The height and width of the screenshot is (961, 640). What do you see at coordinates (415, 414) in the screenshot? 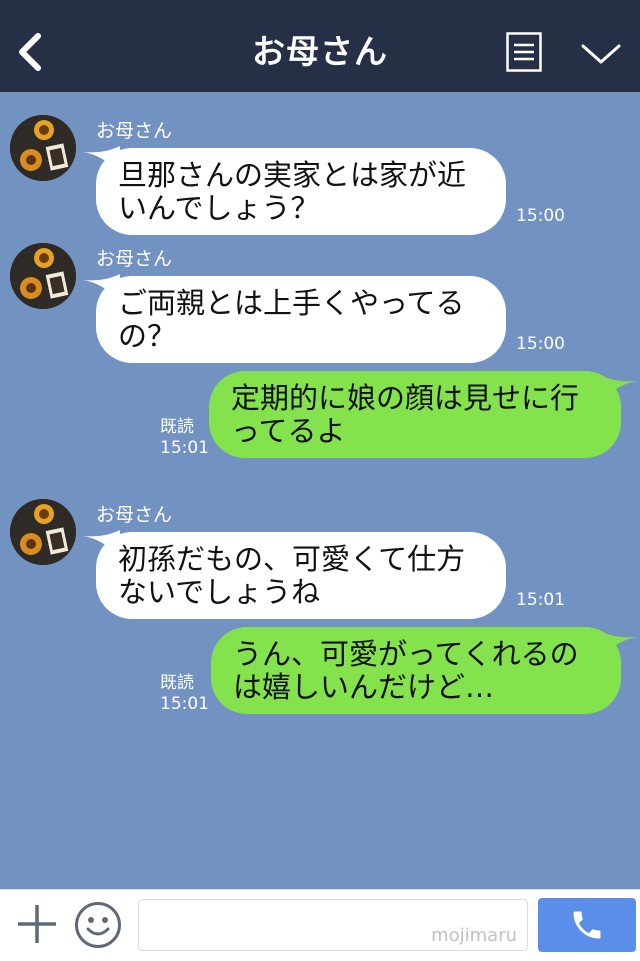
I see `message-bubble: 定期的に娘の顔は見せに行 ってるよ` at bounding box center [415, 414].